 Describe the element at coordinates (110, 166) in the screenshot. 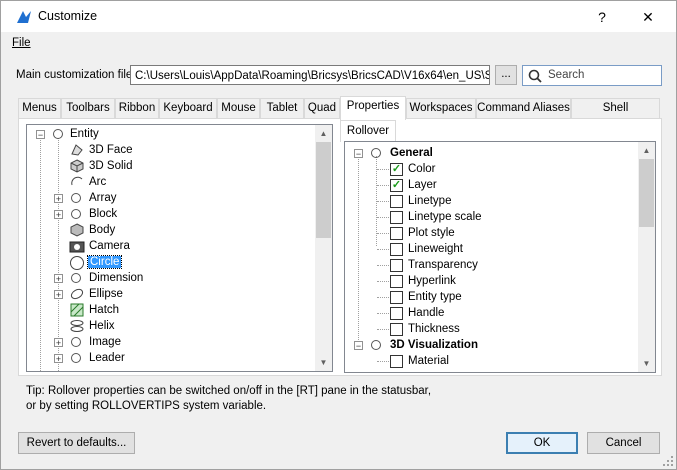

I see `tree-item-3d-solid: 3D Solid` at that location.